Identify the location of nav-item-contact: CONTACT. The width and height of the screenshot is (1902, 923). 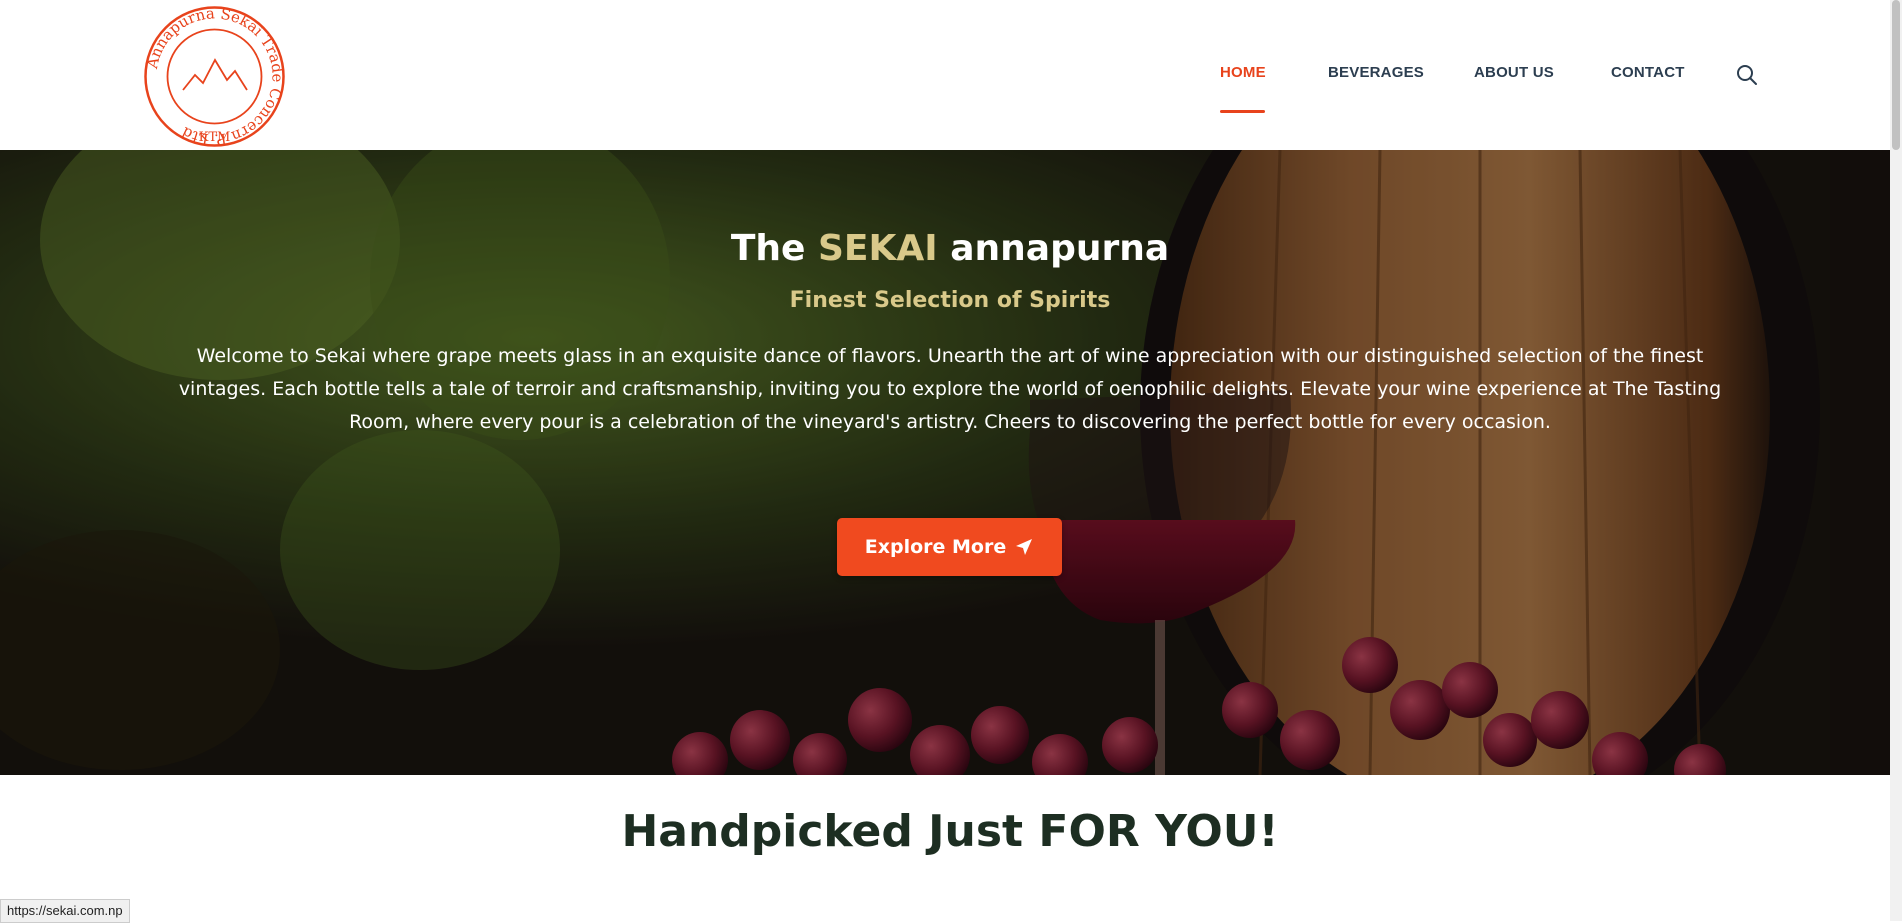
(1648, 72).